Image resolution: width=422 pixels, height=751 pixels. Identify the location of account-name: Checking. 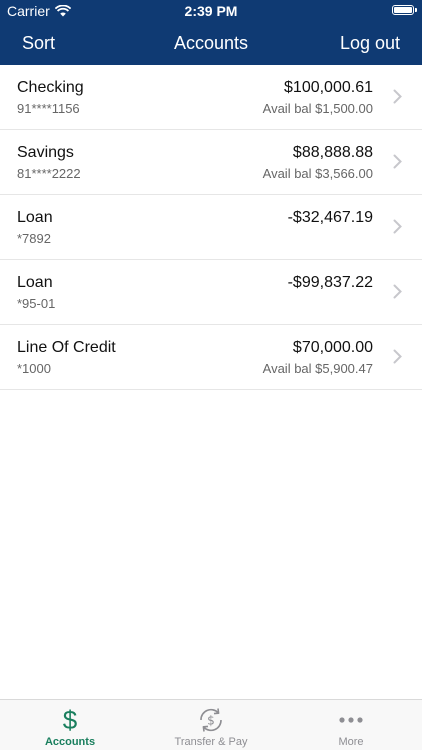
(50, 87).